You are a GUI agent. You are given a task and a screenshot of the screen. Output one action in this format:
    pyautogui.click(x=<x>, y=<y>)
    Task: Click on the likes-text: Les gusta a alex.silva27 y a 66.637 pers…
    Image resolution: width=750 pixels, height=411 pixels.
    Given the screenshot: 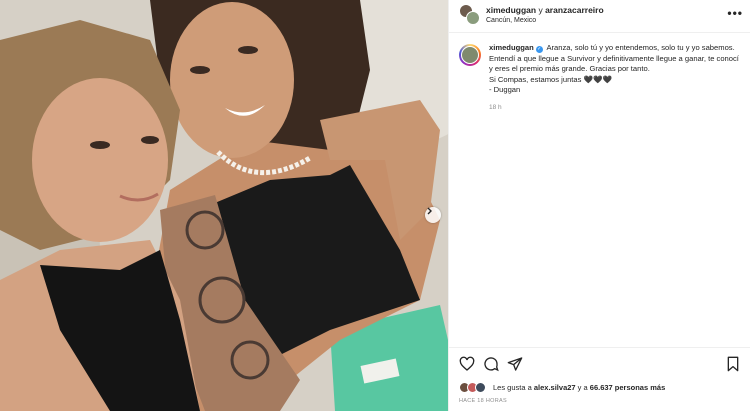 What is the action you would take?
    pyautogui.click(x=579, y=387)
    